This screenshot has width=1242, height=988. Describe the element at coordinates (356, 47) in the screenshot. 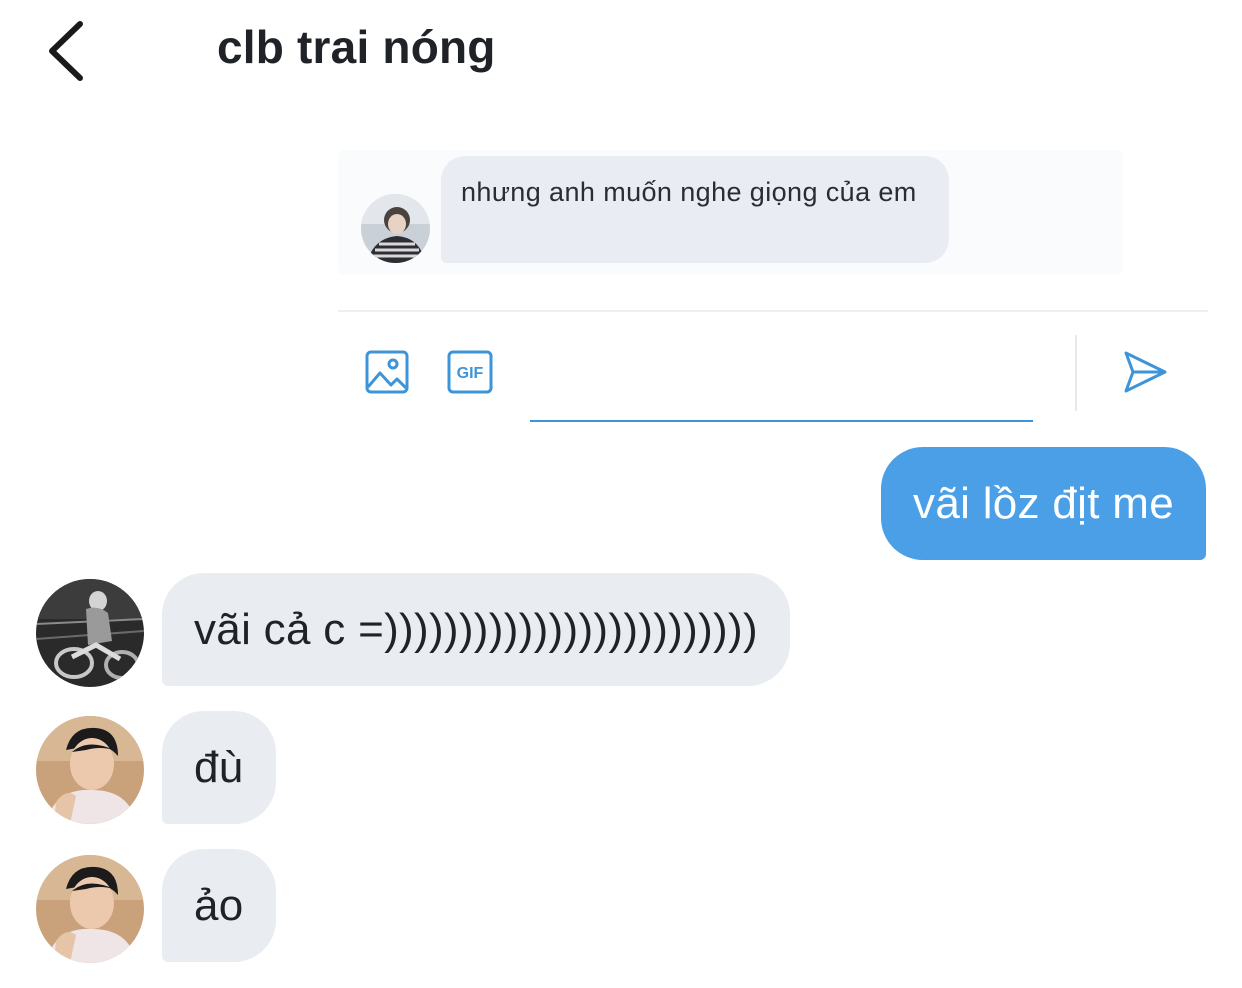

I see `page-title: clb trai nóng` at that location.